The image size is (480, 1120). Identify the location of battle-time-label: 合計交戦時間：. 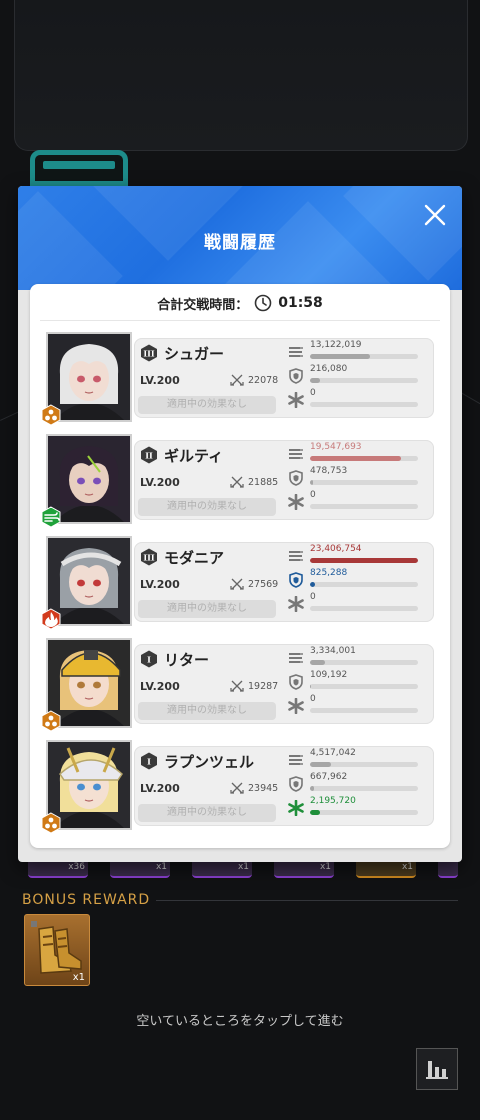
(203, 305).